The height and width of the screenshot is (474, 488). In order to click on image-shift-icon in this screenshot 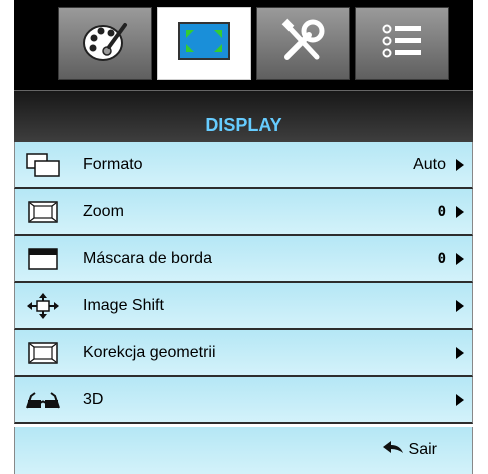, I will do `click(43, 306)`.